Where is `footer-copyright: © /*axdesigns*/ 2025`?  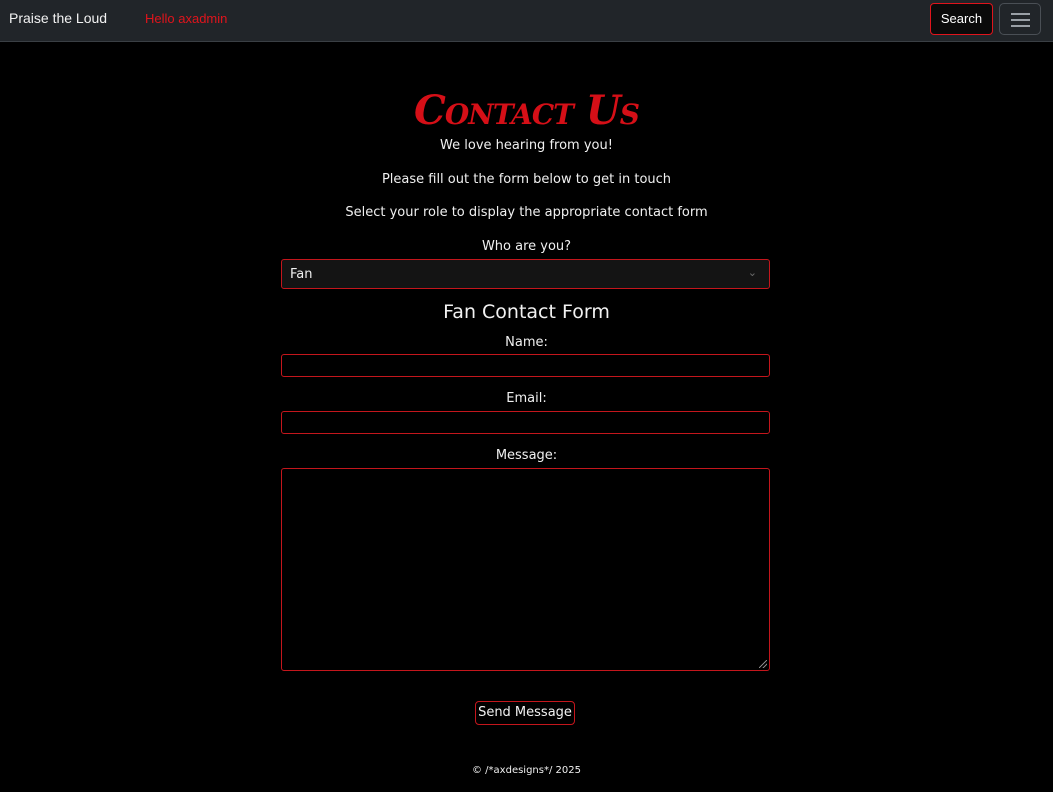
footer-copyright: © /*axdesigns*/ 2025 is located at coordinates (526, 770).